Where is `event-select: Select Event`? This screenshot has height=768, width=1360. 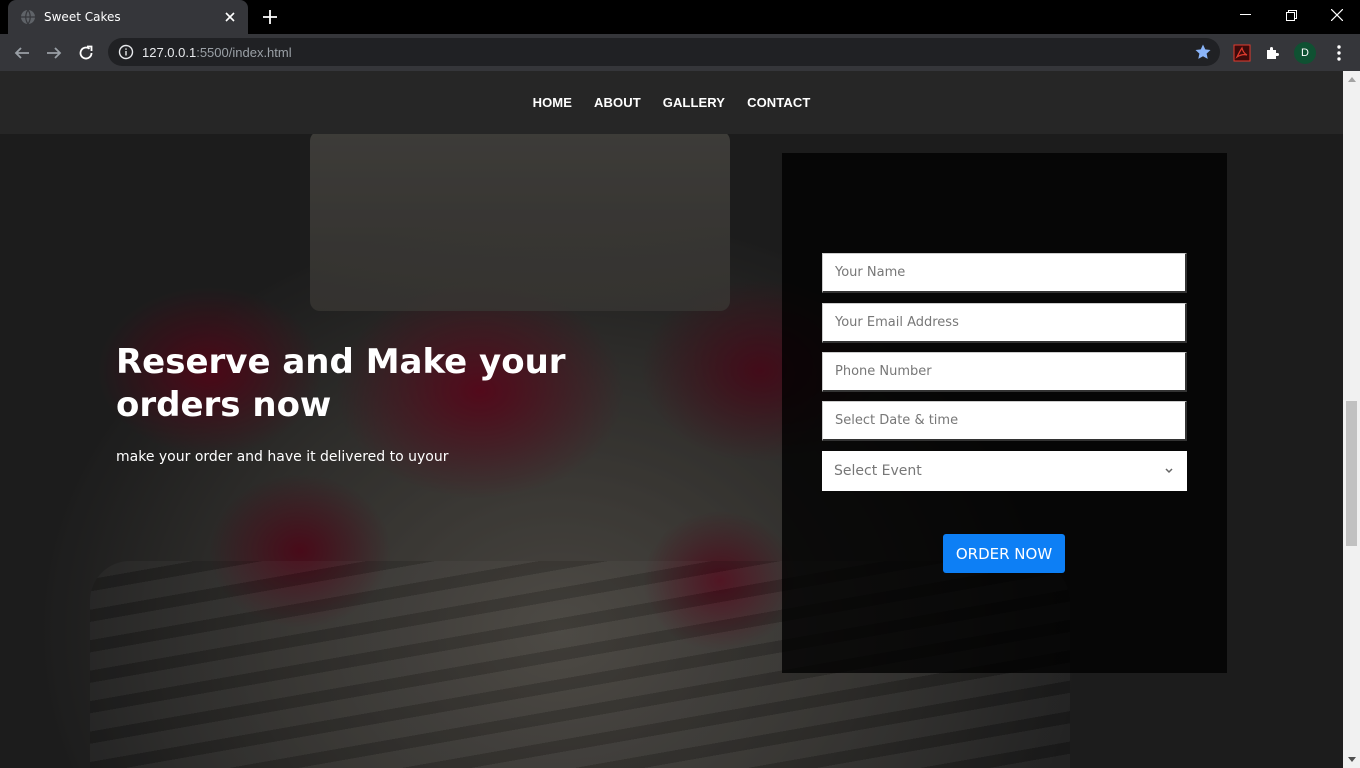 event-select: Select Event is located at coordinates (1004, 471).